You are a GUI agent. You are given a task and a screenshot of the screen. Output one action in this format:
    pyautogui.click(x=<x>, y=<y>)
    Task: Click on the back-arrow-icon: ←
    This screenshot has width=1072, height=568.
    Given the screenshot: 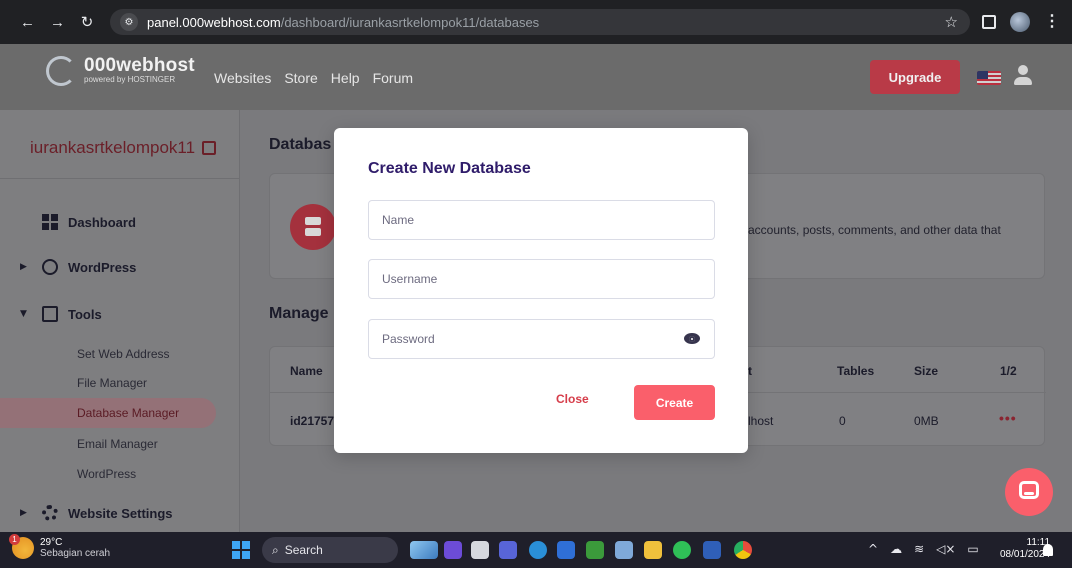 What is the action you would take?
    pyautogui.click(x=27, y=22)
    